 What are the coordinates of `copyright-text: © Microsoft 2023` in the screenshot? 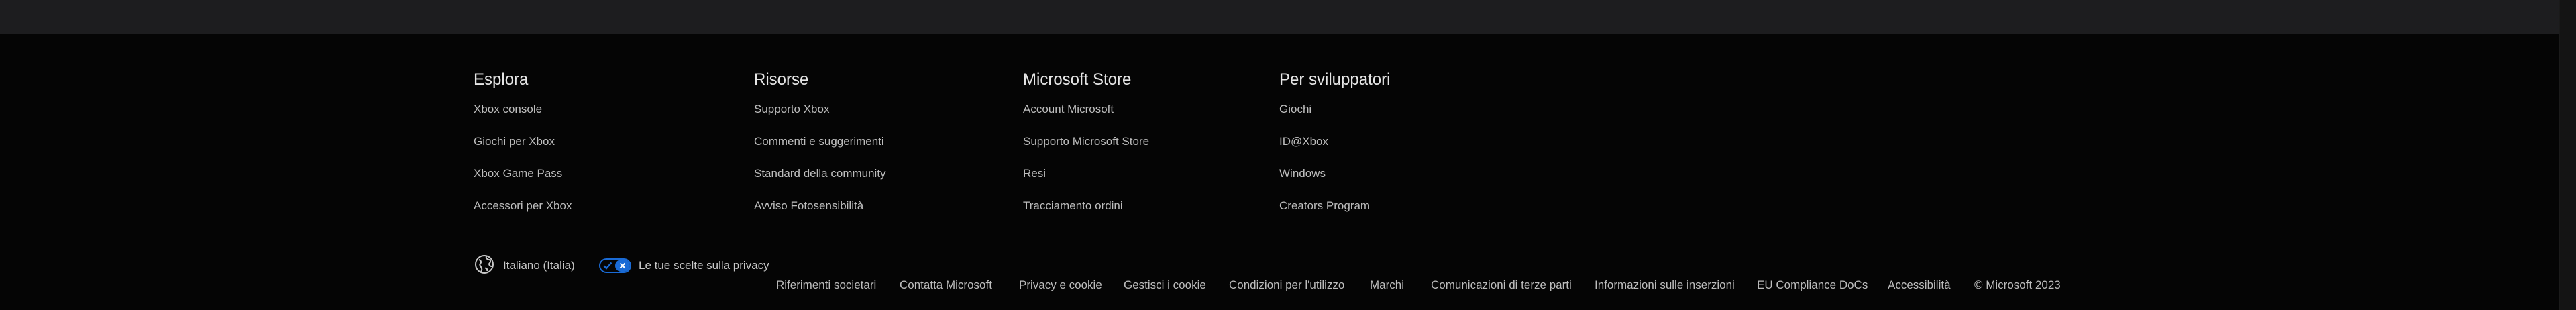 It's located at (2017, 284).